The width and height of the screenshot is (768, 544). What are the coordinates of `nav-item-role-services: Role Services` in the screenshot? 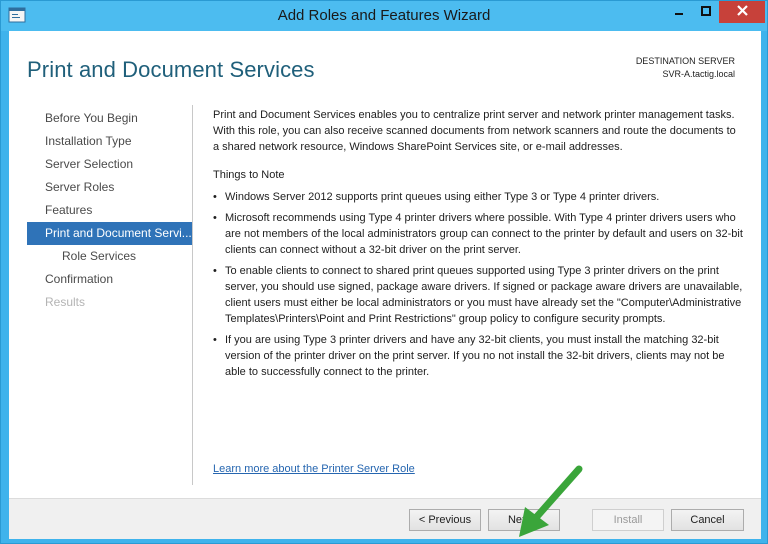 It's located at (110, 256).